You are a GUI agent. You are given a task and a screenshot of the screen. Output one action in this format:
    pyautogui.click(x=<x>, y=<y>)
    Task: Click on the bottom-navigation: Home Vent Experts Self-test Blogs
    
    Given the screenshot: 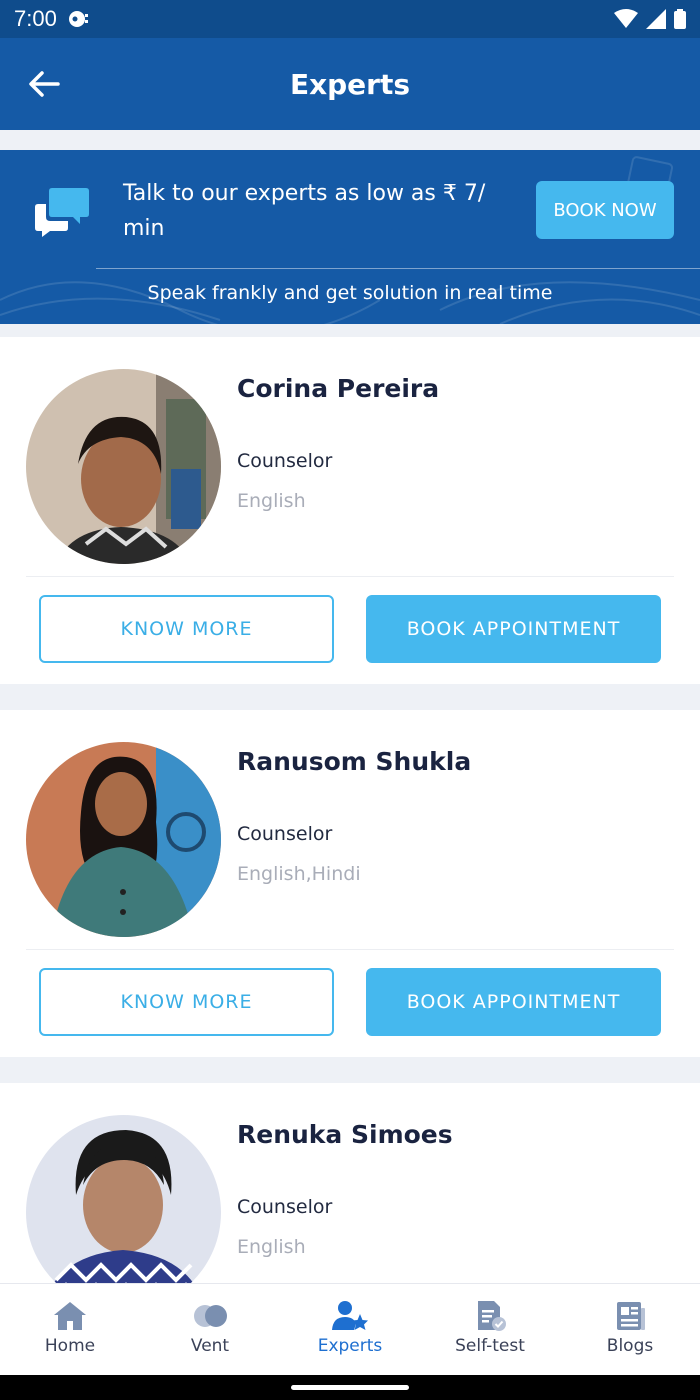 What is the action you would take?
    pyautogui.click(x=350, y=1329)
    